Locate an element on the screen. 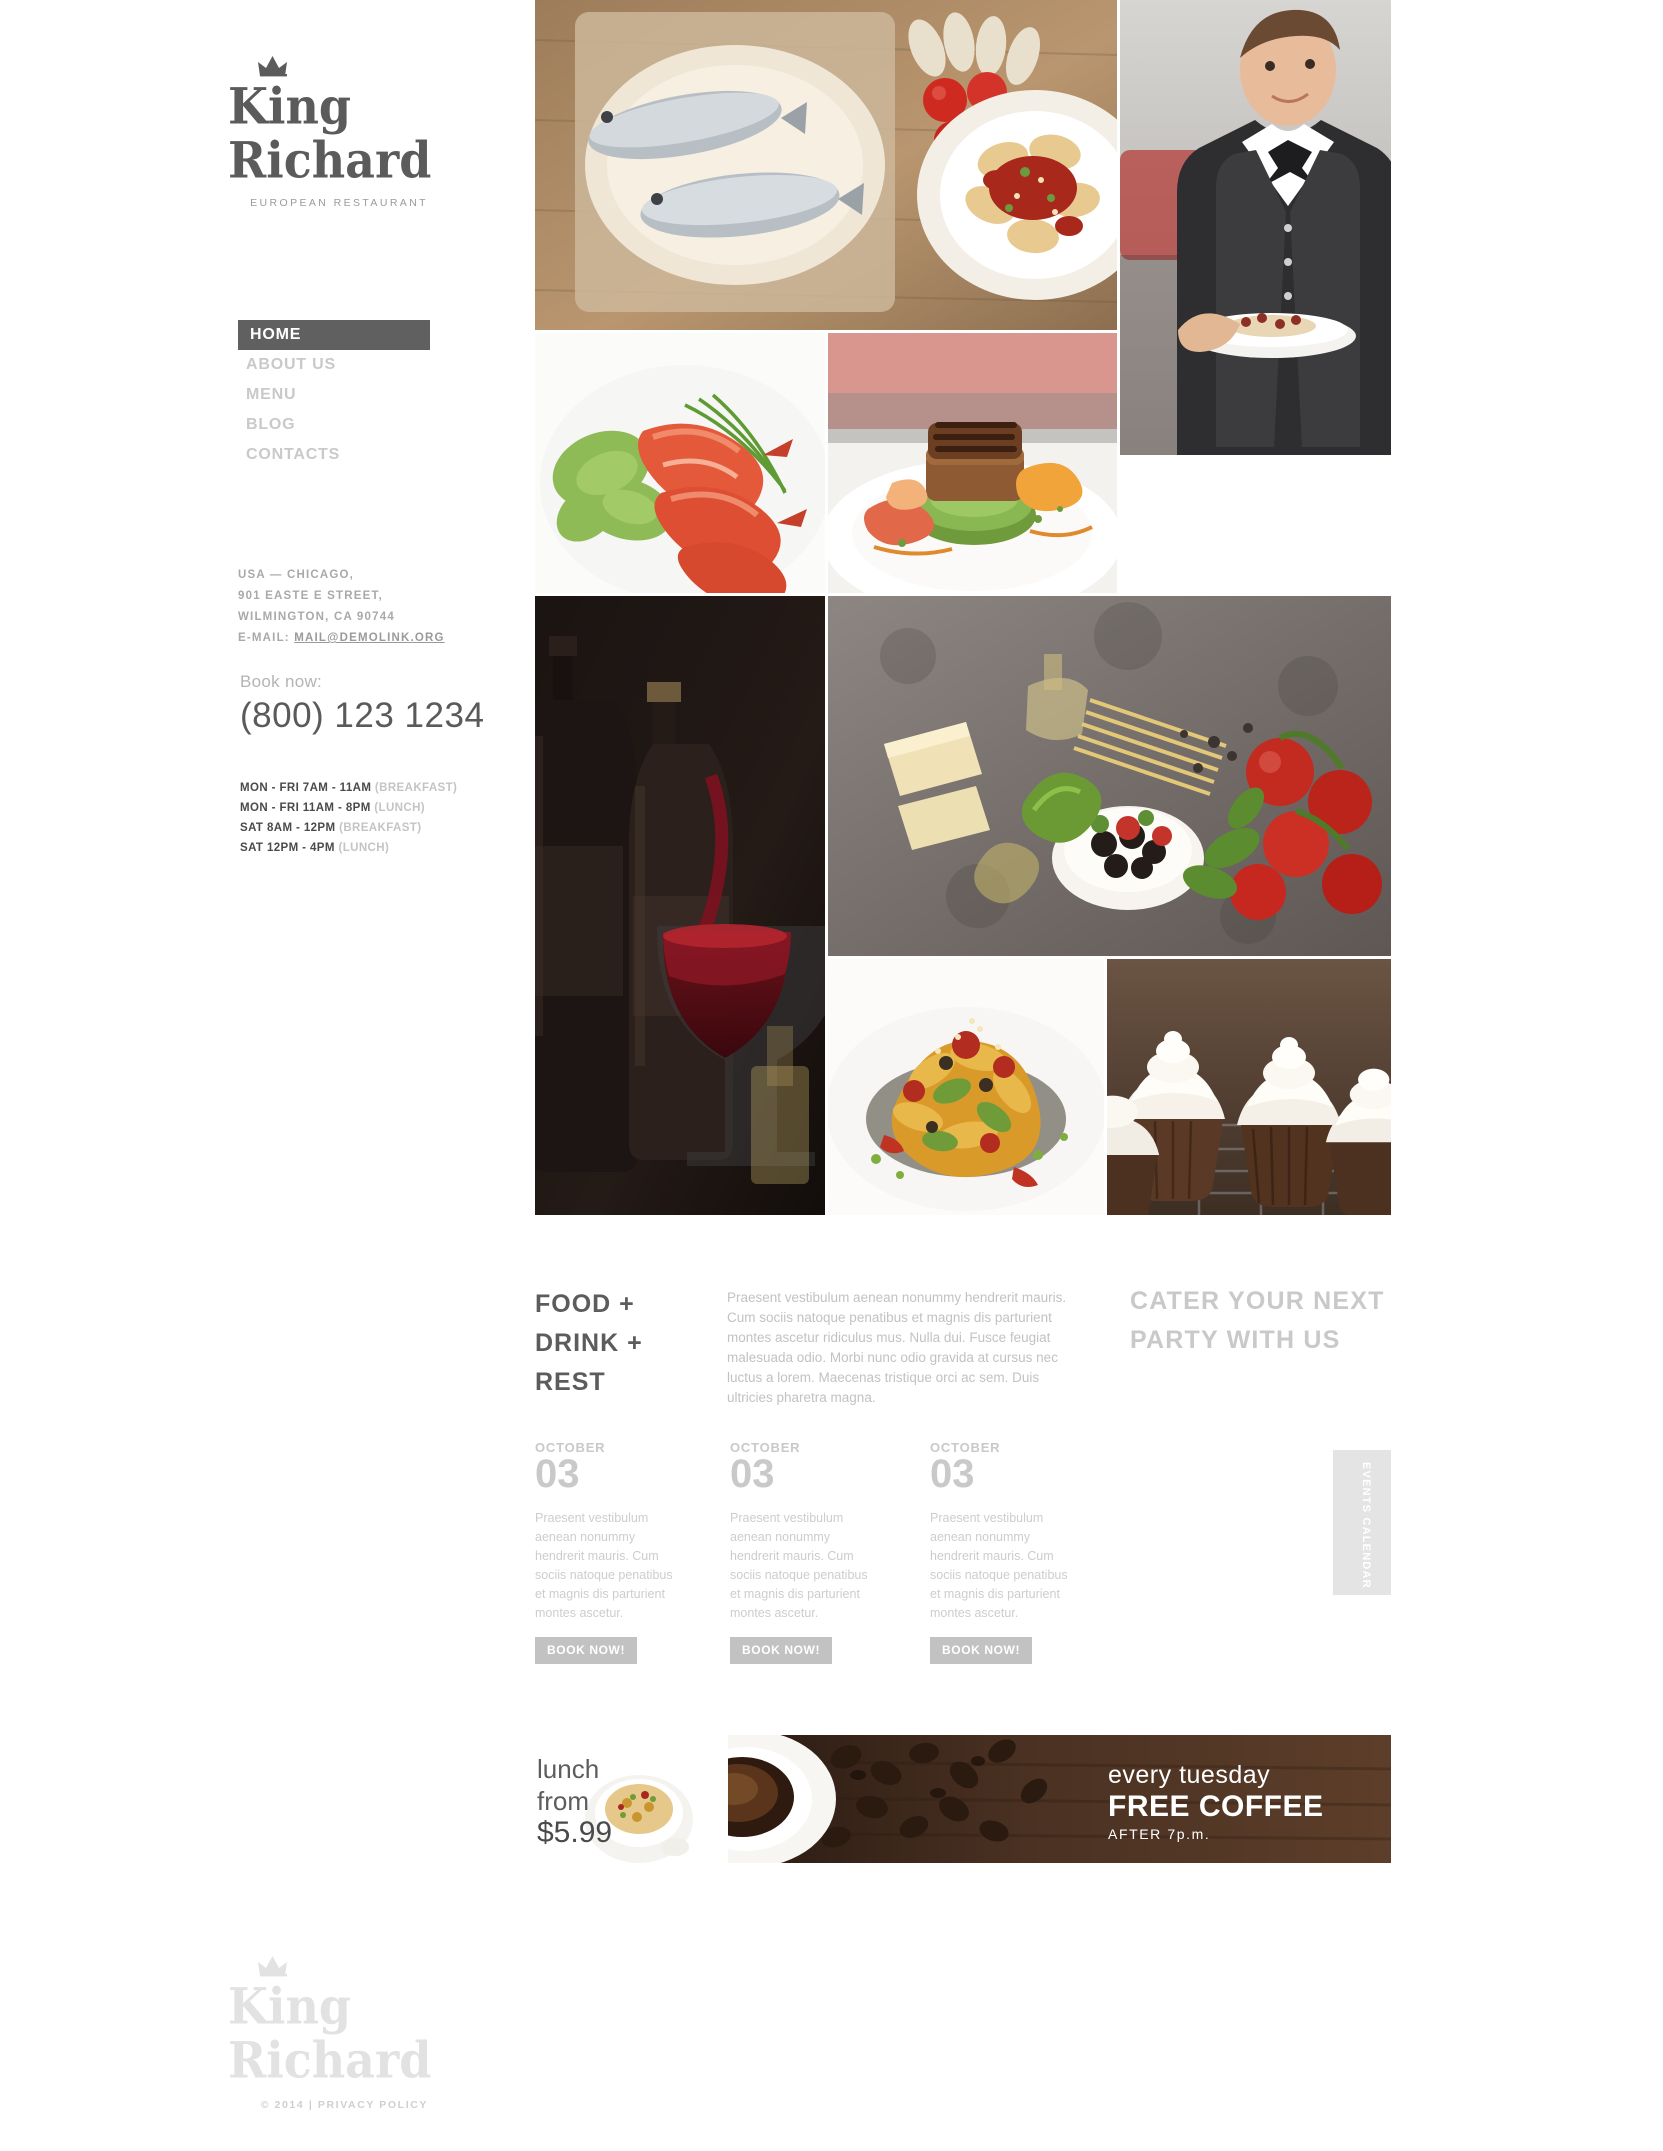 This screenshot has width=1663, height=2151. gallery-wine-bottles-image is located at coordinates (680, 905).